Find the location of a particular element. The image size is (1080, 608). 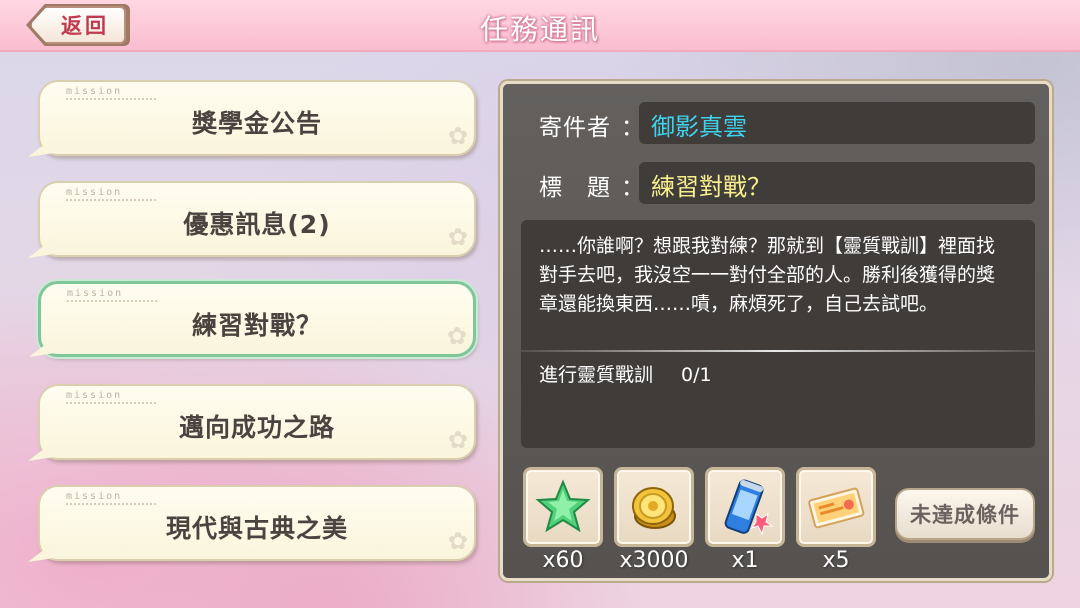

reward-count-coin: x3000 is located at coordinates (654, 560).